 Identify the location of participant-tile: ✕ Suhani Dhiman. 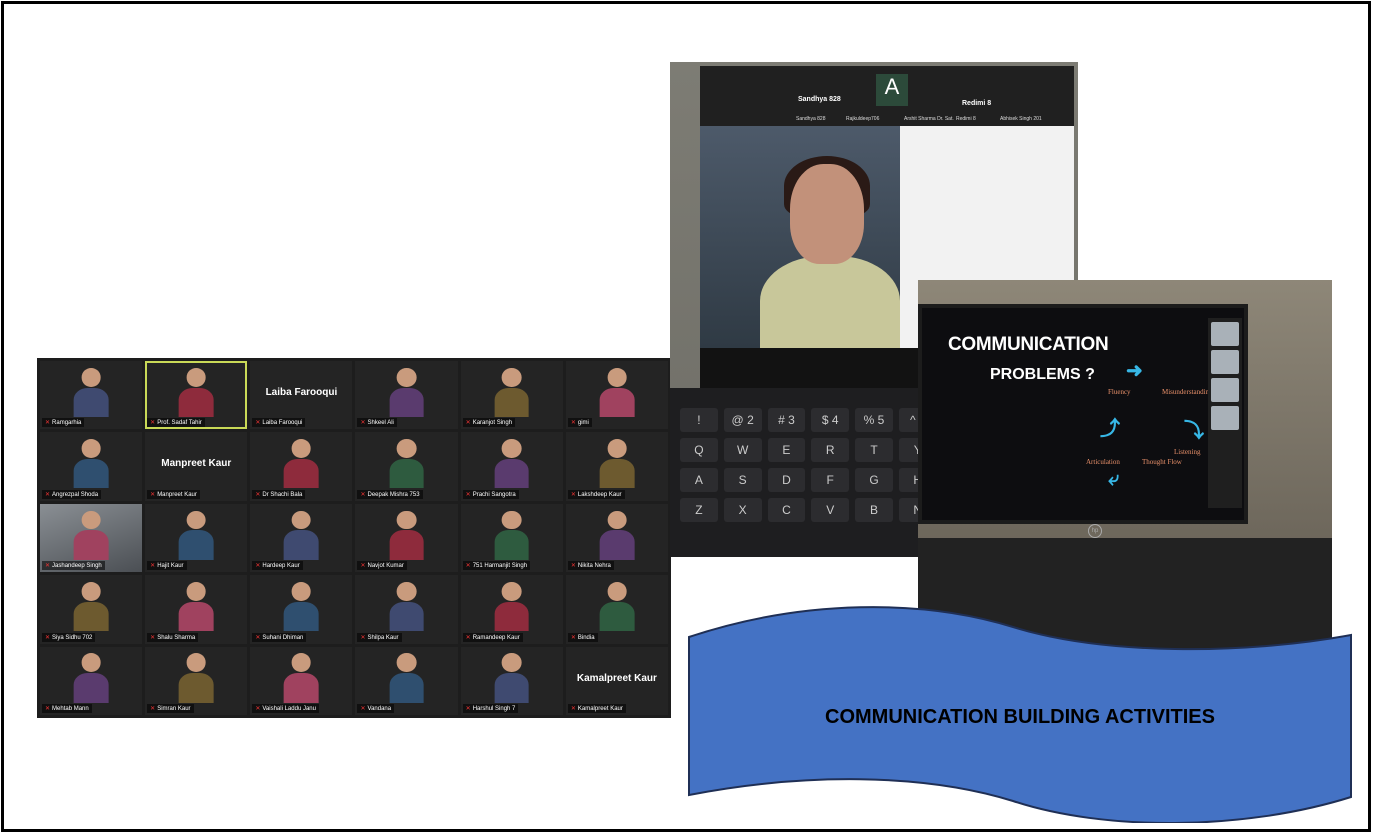
(301, 609).